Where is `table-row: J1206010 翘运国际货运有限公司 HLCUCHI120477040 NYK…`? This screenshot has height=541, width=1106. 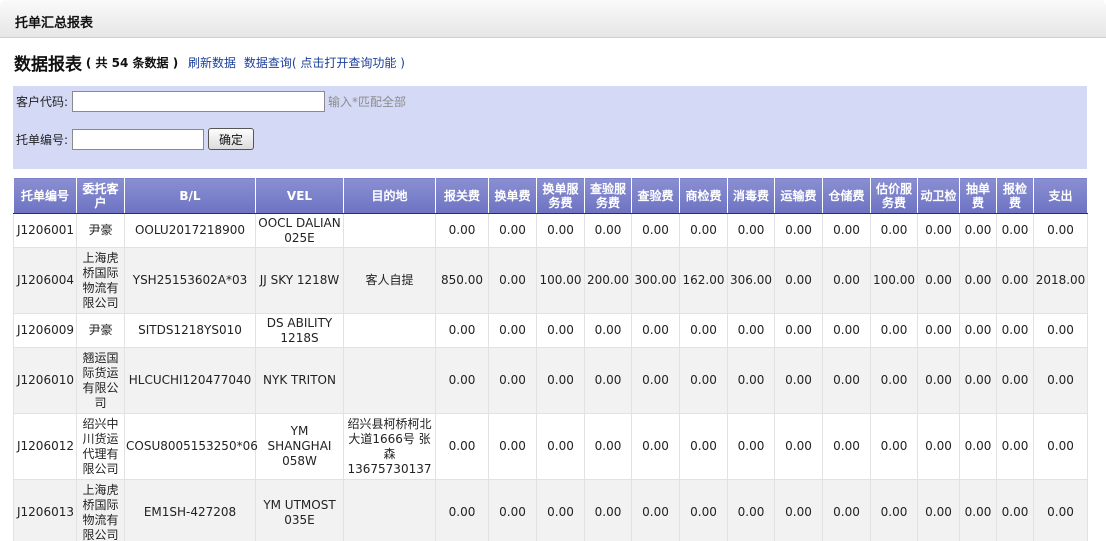
table-row: J1206010 翘运国际货运有限公司 HLCUCHI120477040 NYK… is located at coordinates (550, 380).